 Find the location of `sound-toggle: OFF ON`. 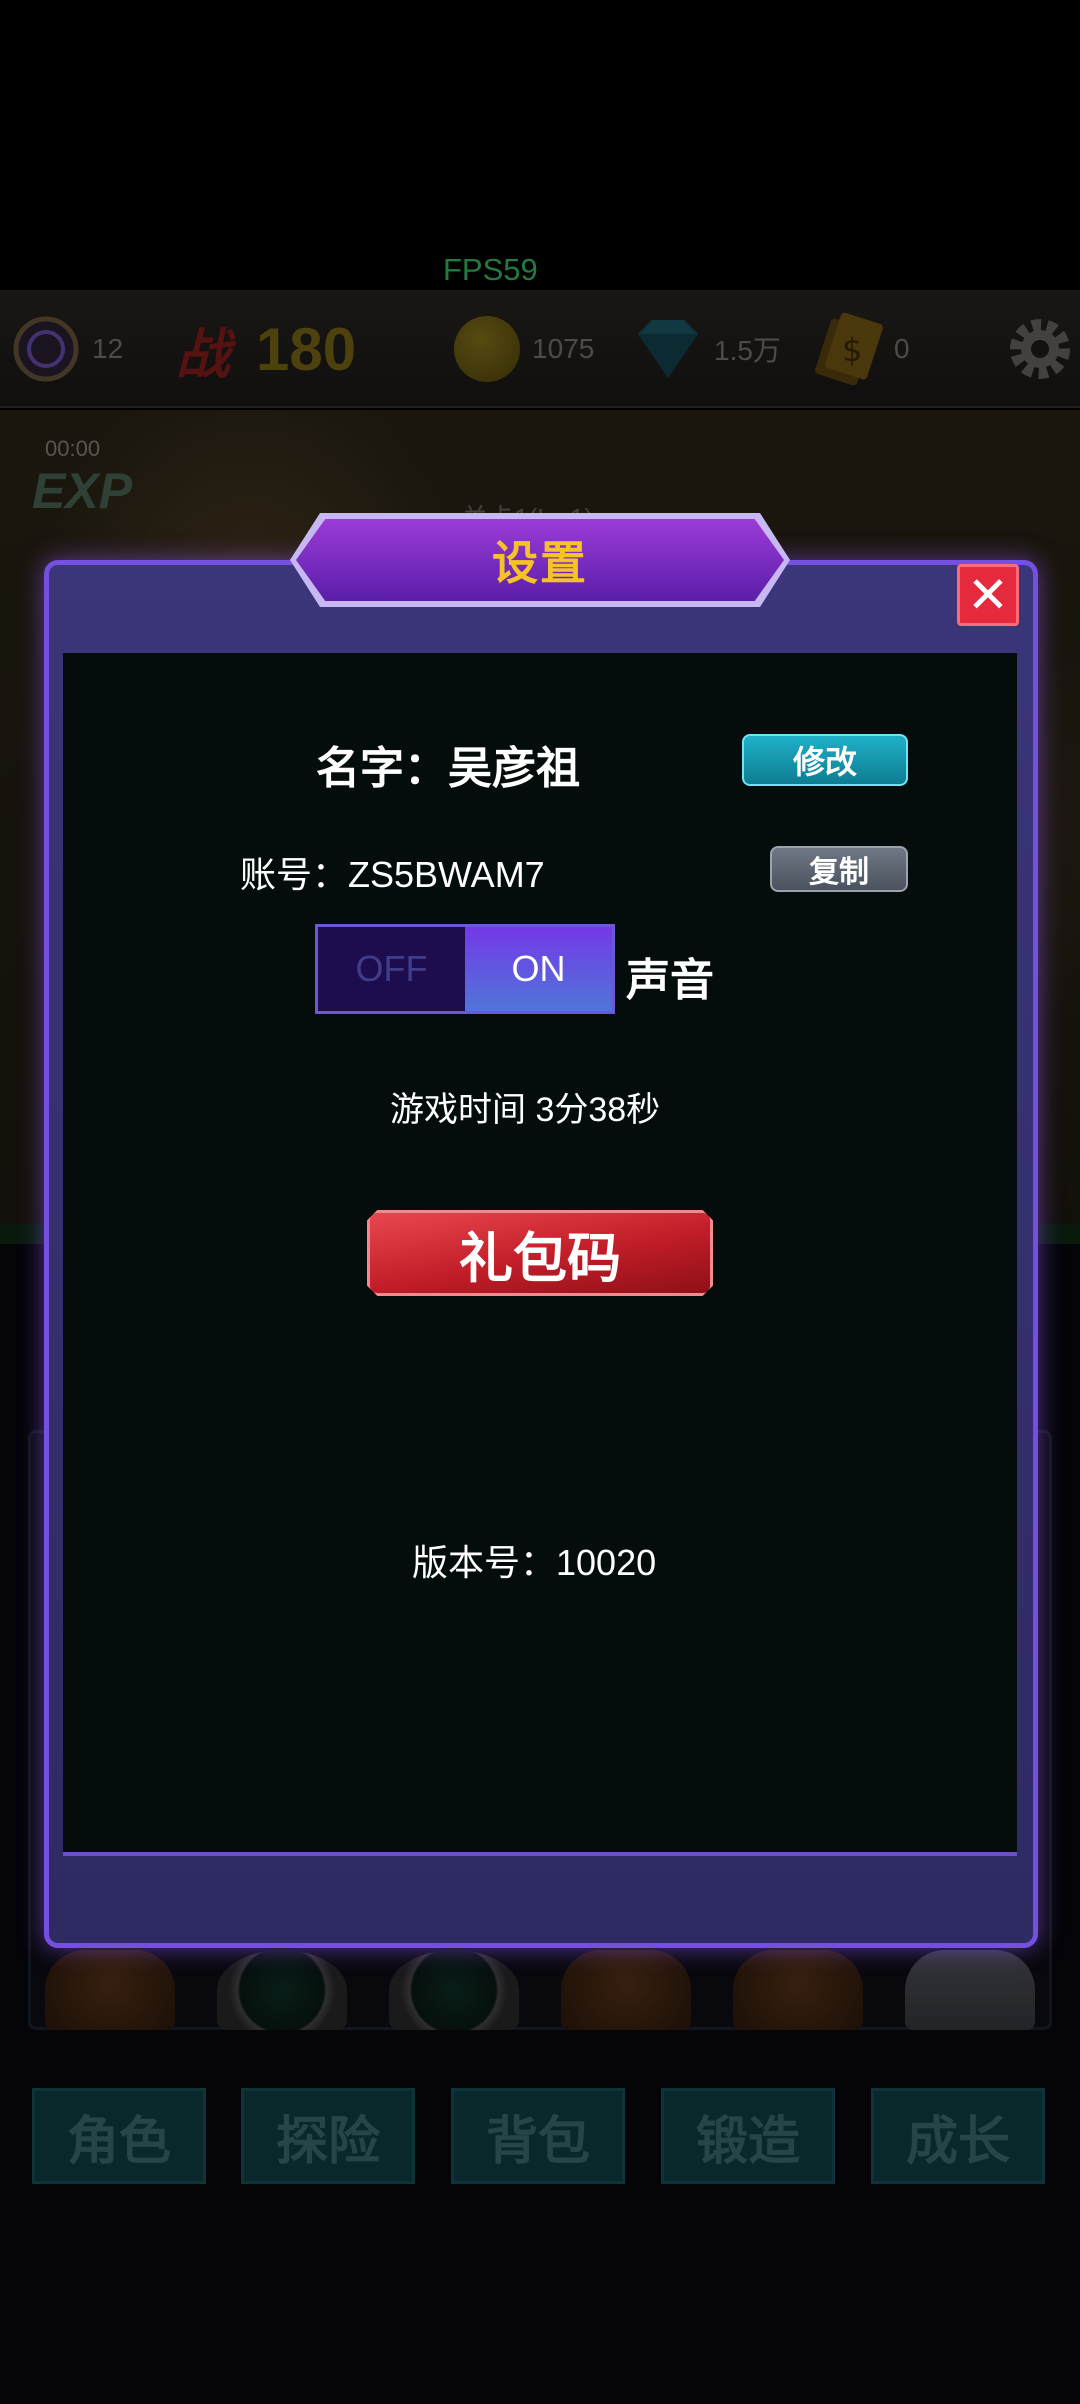

sound-toggle: OFF ON is located at coordinates (465, 969).